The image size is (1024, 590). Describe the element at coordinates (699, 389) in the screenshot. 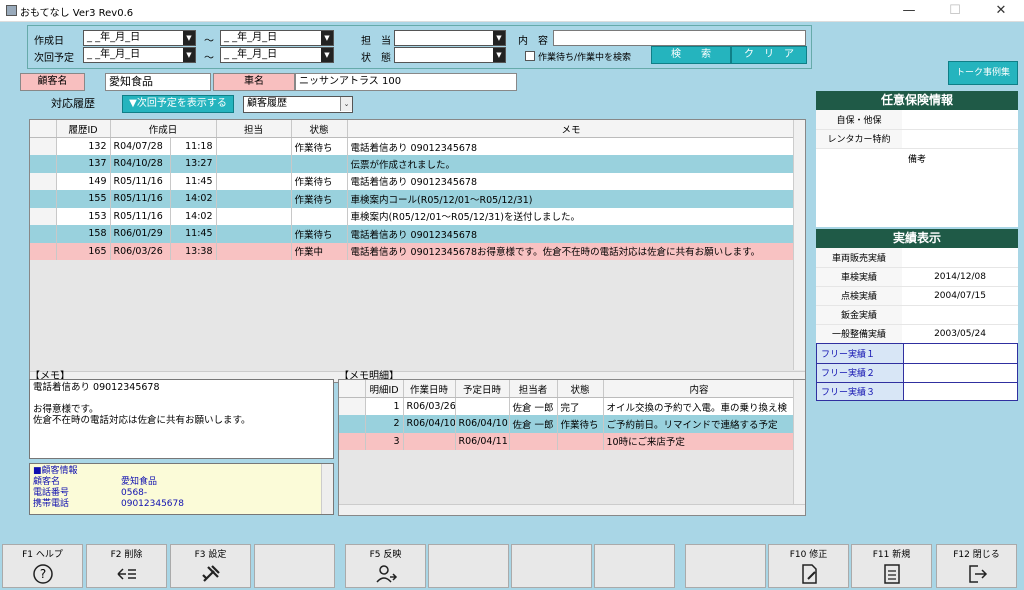

I see `col-content: 内容` at that location.